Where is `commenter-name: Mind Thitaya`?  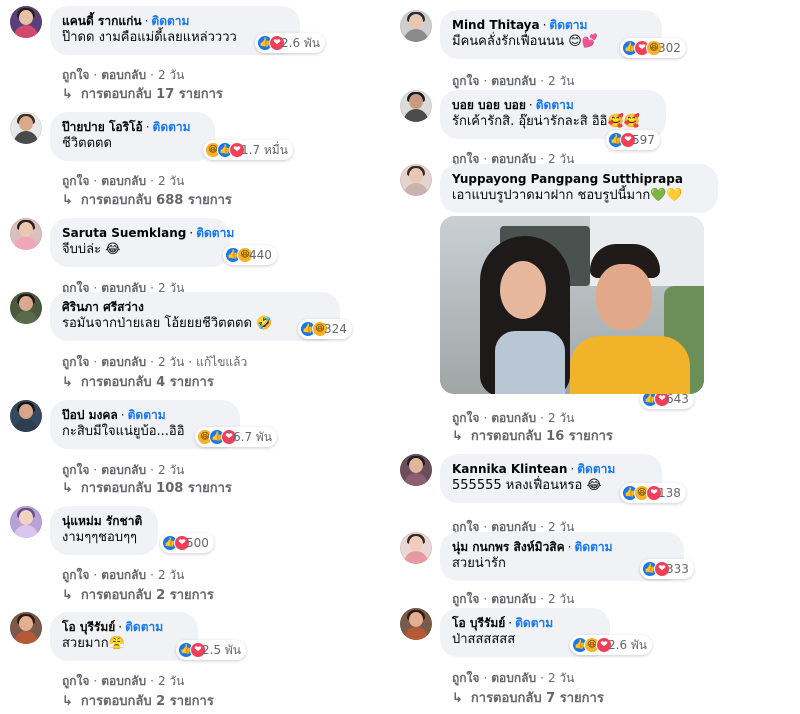 commenter-name: Mind Thitaya is located at coordinates (496, 25).